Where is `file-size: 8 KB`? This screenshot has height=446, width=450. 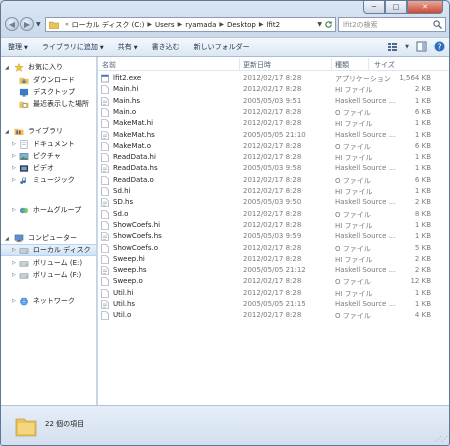 file-size: 8 KB is located at coordinates (422, 213).